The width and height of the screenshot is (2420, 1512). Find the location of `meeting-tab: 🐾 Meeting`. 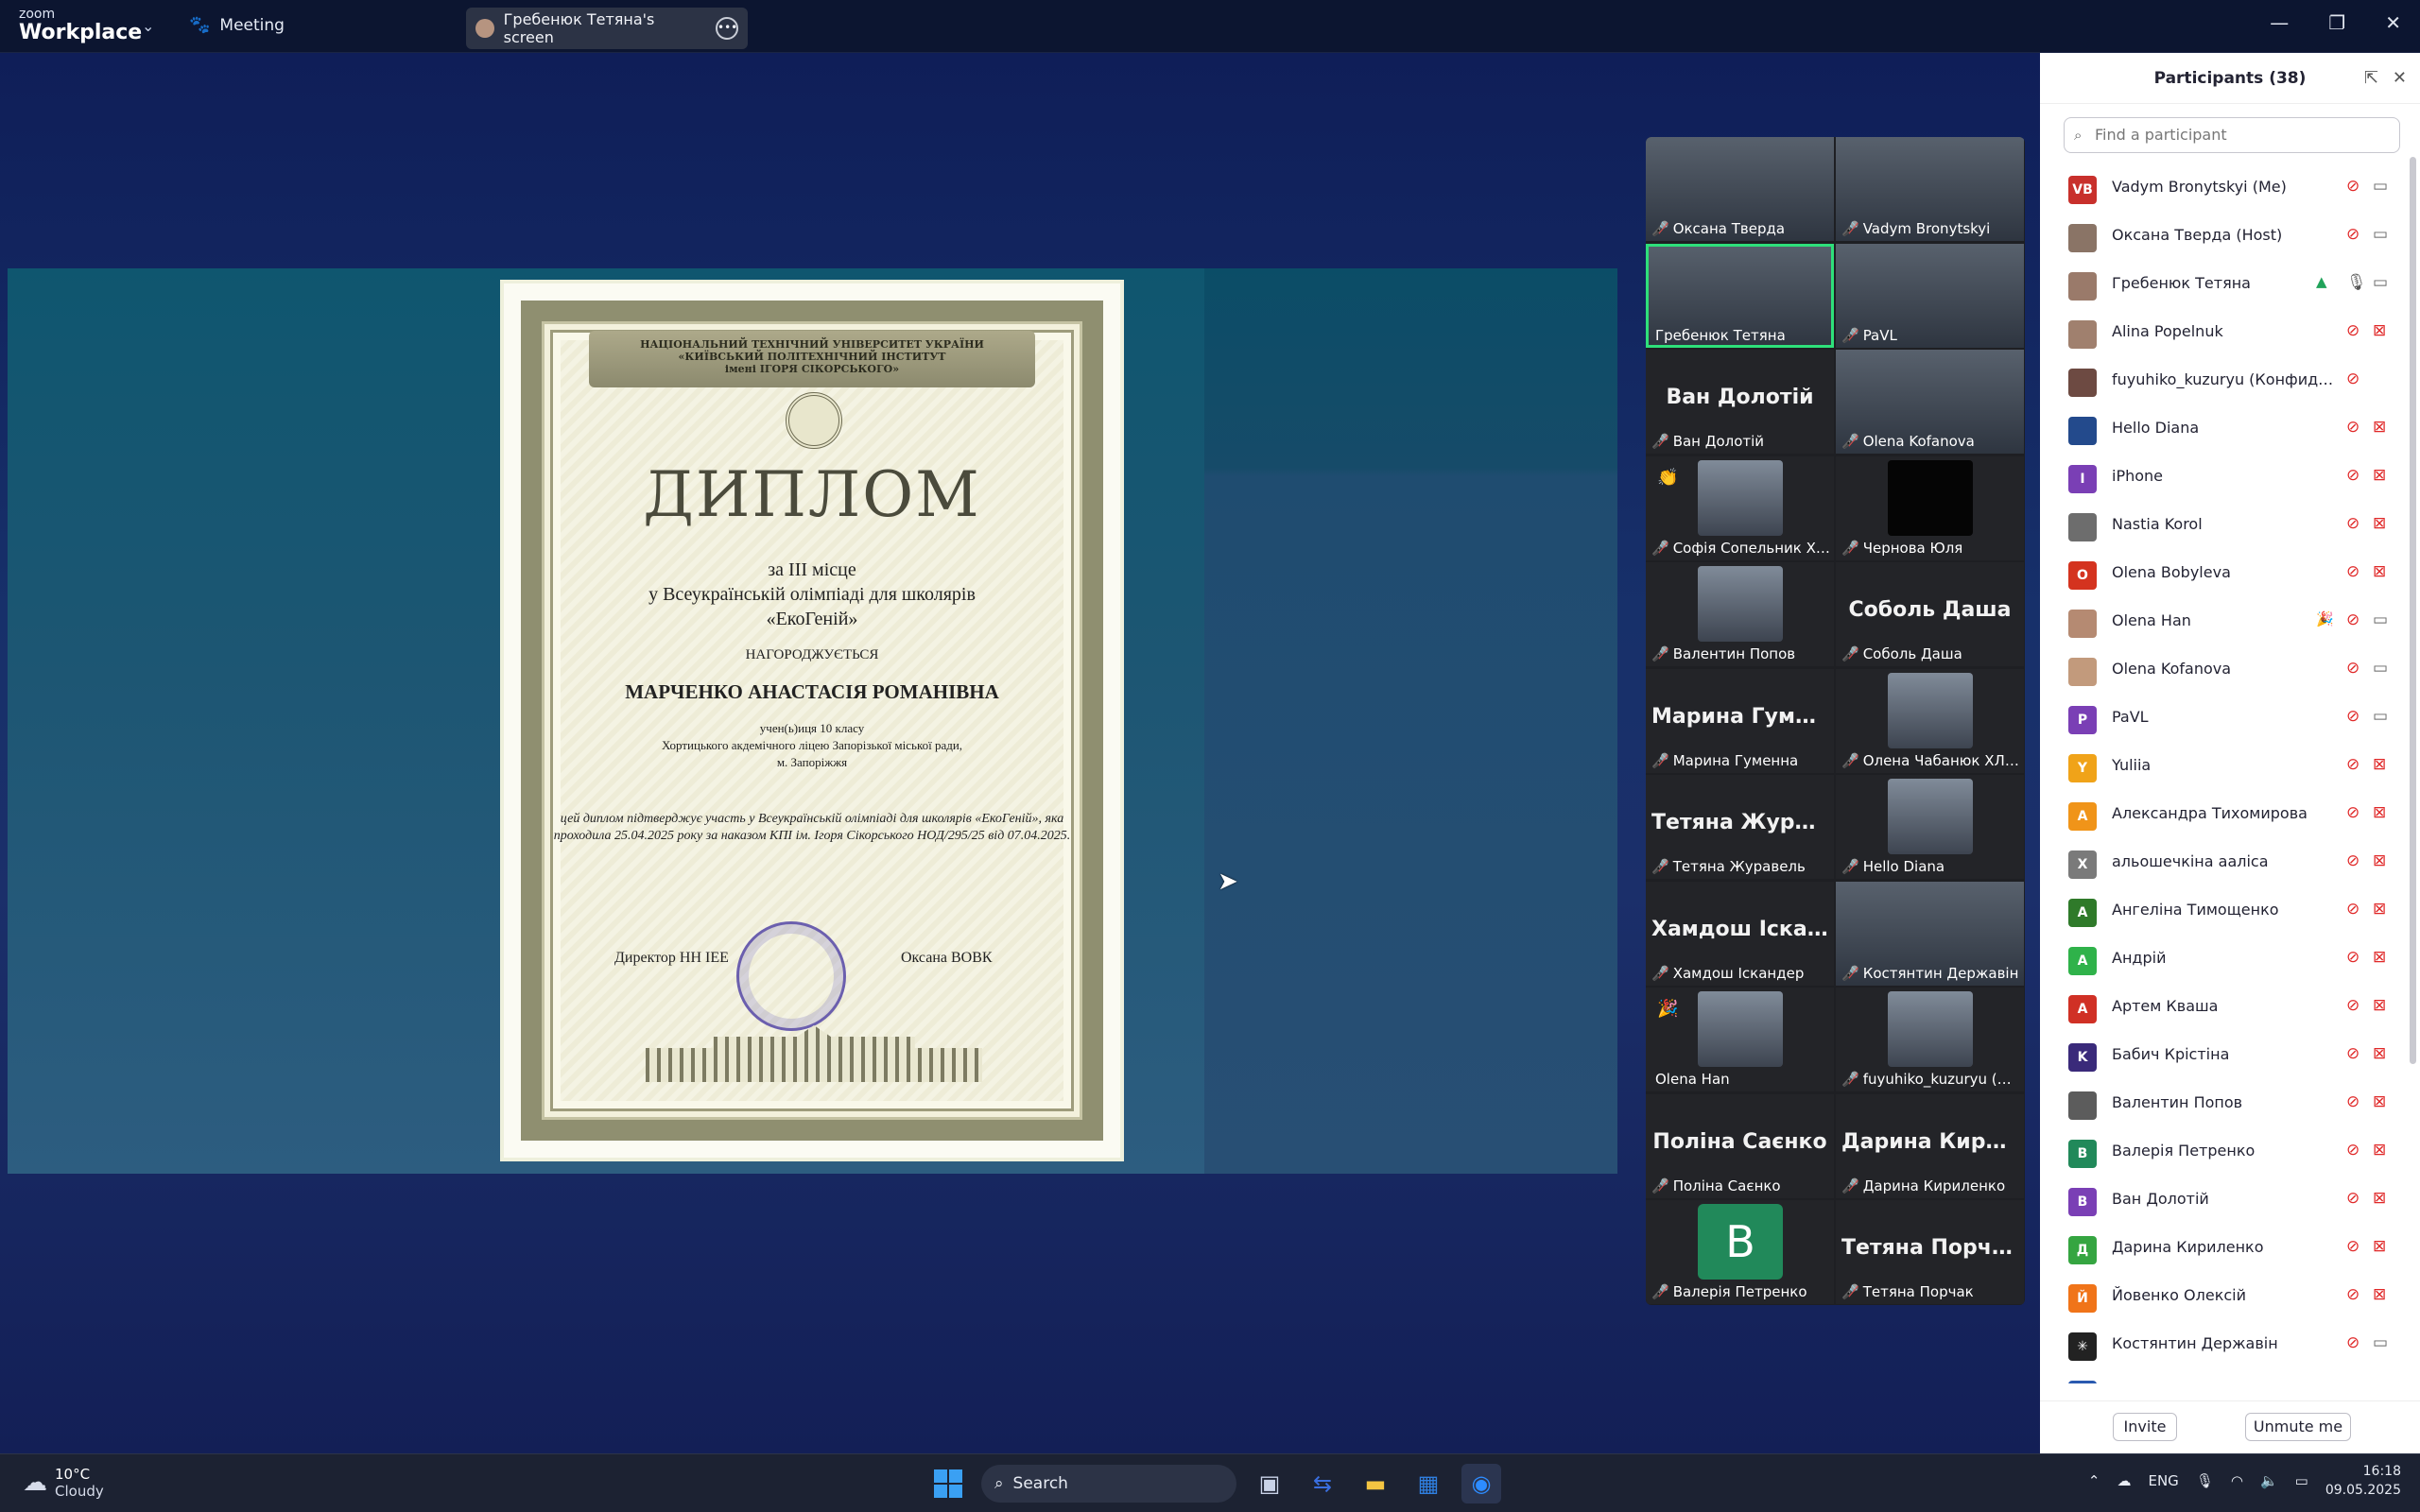

meeting-tab: 🐾 Meeting is located at coordinates (237, 25).